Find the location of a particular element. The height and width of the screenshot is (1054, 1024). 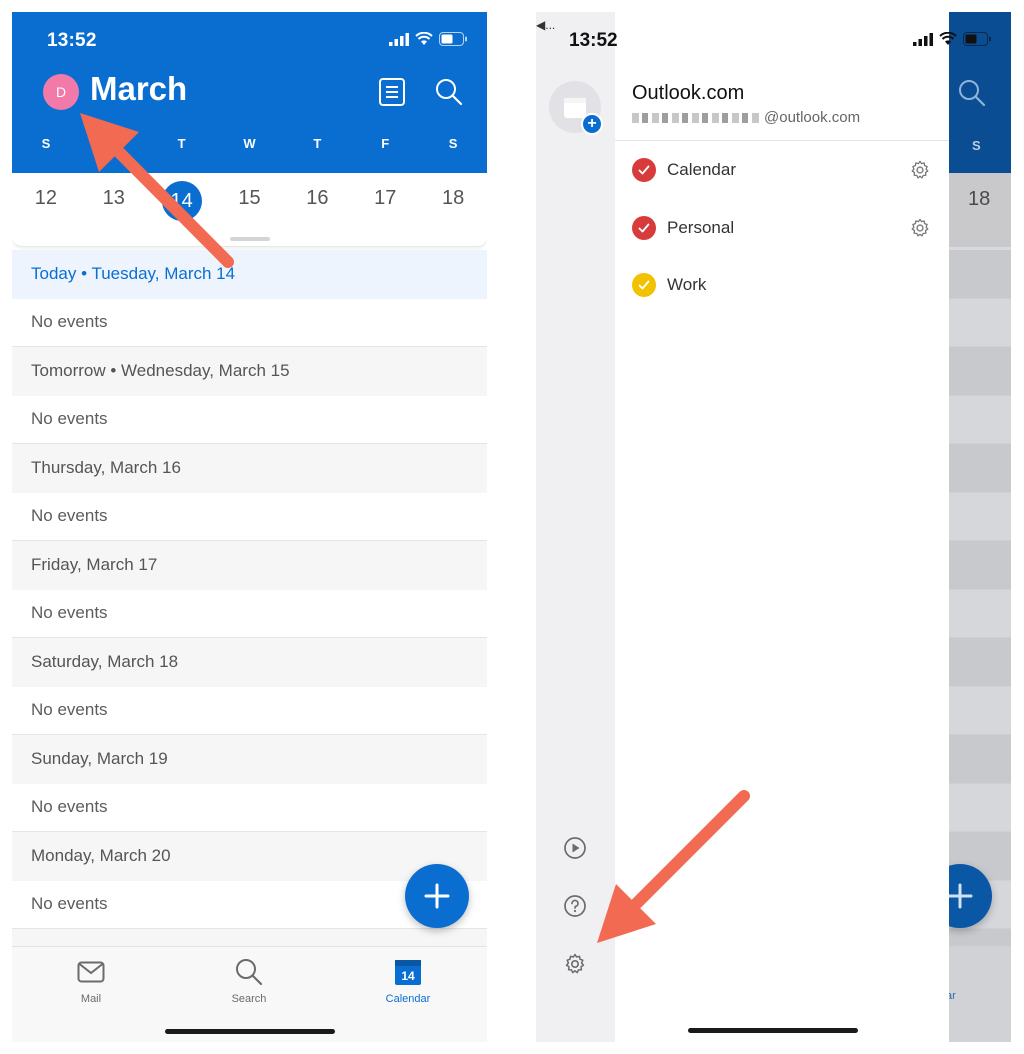

tab-label: Mail is located at coordinates (91, 999).